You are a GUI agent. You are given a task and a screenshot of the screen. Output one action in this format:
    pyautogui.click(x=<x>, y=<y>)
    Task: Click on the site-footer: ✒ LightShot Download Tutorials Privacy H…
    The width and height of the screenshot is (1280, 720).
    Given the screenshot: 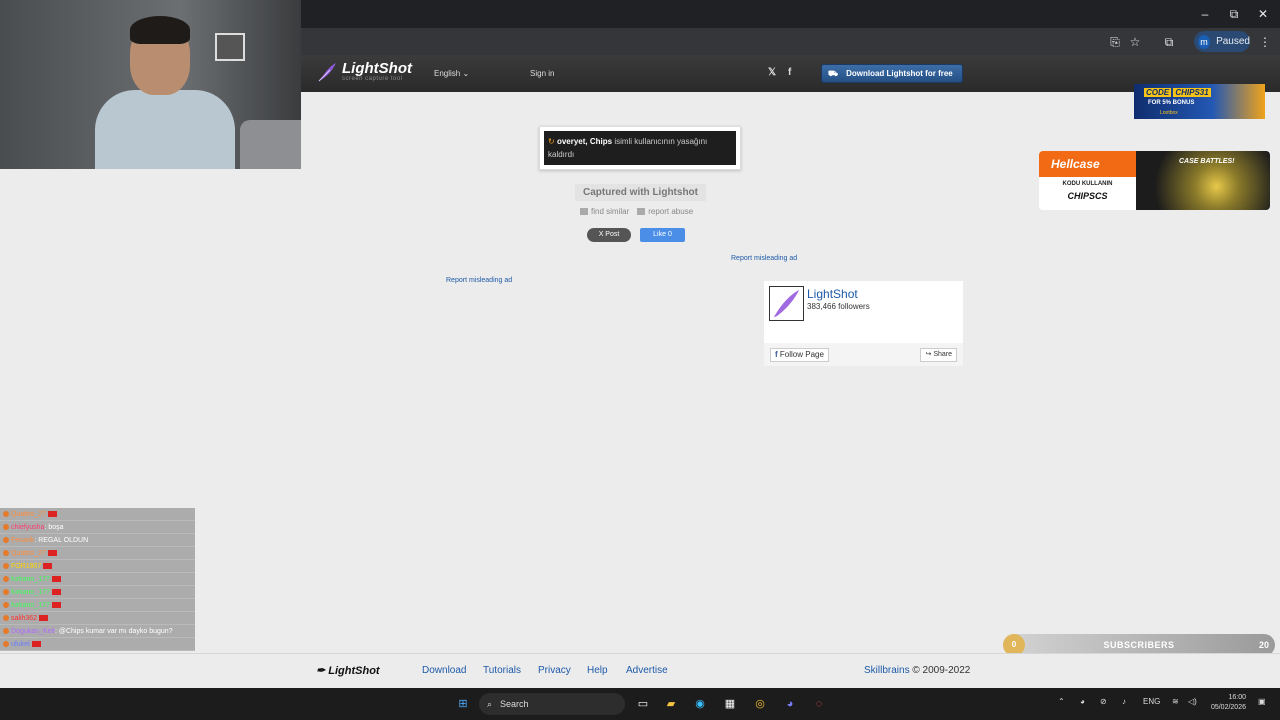 What is the action you would take?
    pyautogui.click(x=640, y=670)
    